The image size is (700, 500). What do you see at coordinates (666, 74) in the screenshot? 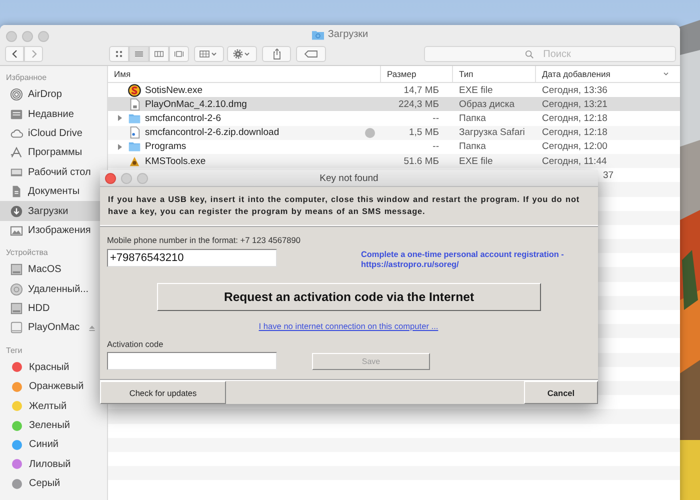
I see `sort-caret-icon` at bounding box center [666, 74].